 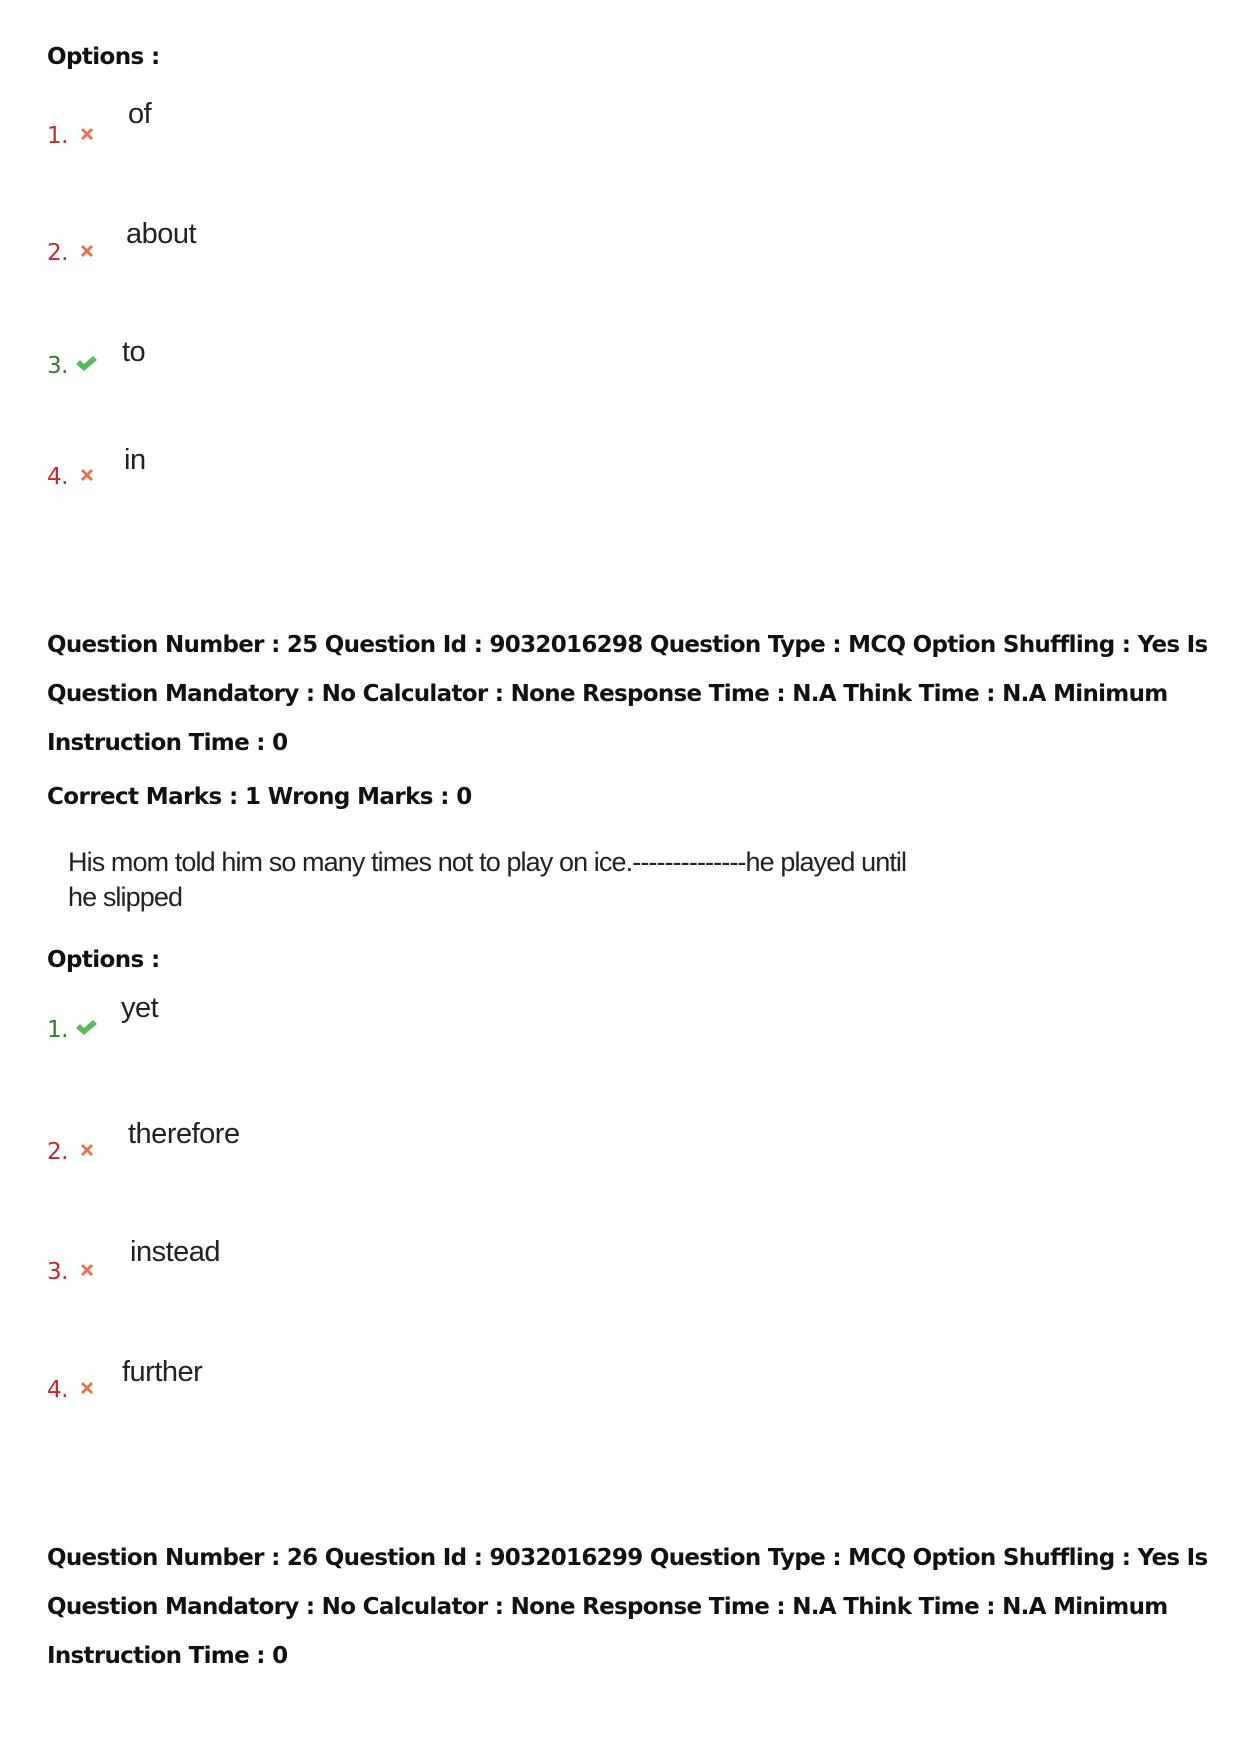 I want to click on option-text: further, so click(x=162, y=1372).